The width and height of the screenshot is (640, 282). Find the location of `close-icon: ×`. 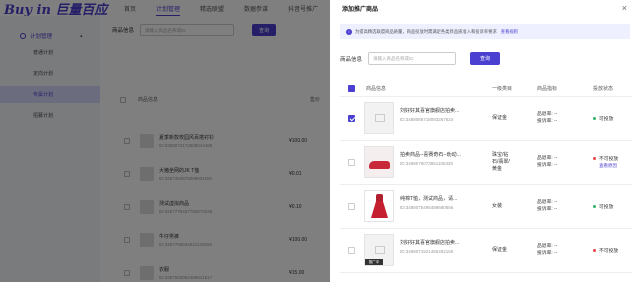

close-icon: × is located at coordinates (624, 8).